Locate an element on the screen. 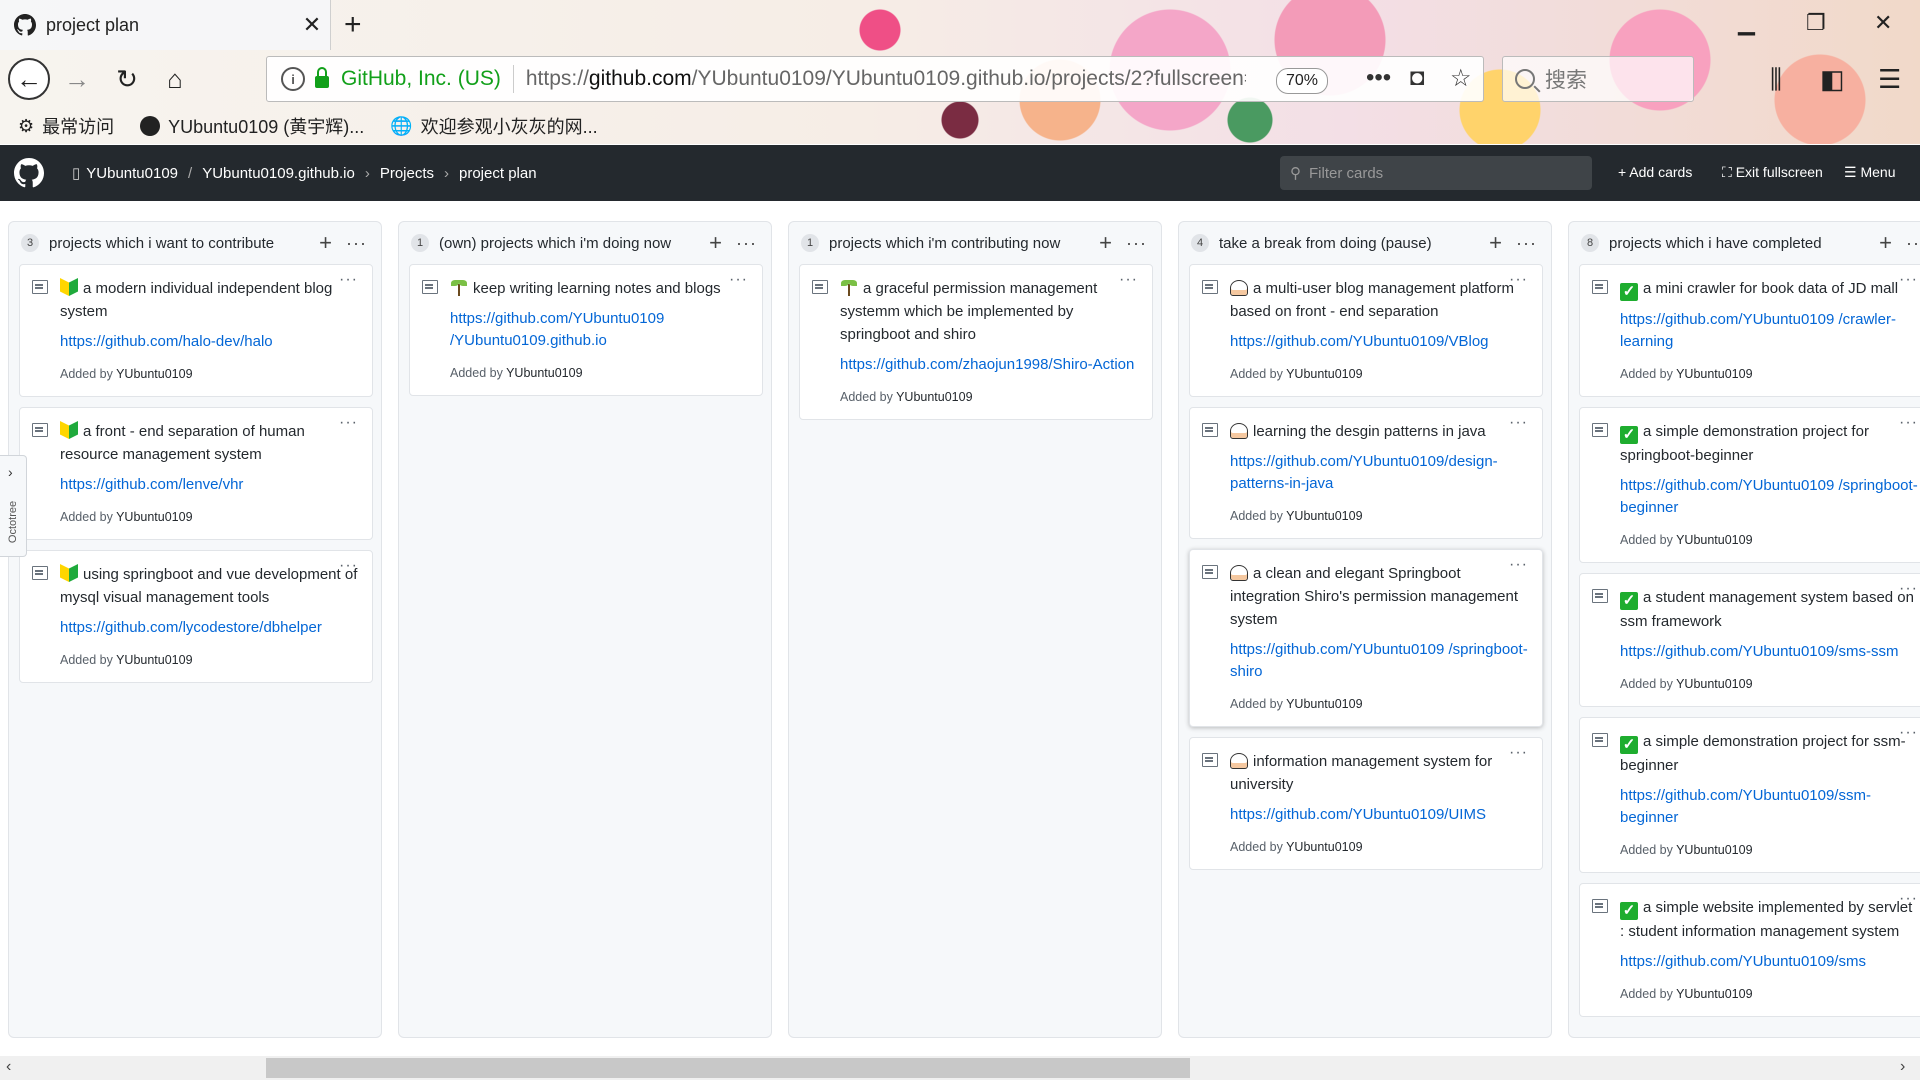 The image size is (1920, 1080). sidebar-icon: ◧ is located at coordinates (1832, 79).